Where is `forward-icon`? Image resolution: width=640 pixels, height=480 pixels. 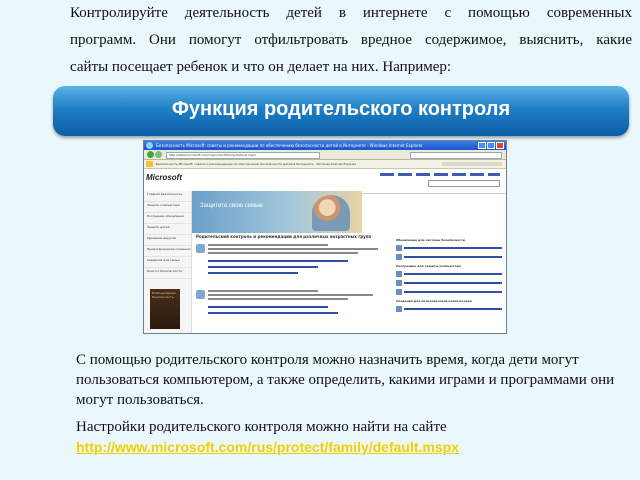
forward-icon is located at coordinates (158, 154).